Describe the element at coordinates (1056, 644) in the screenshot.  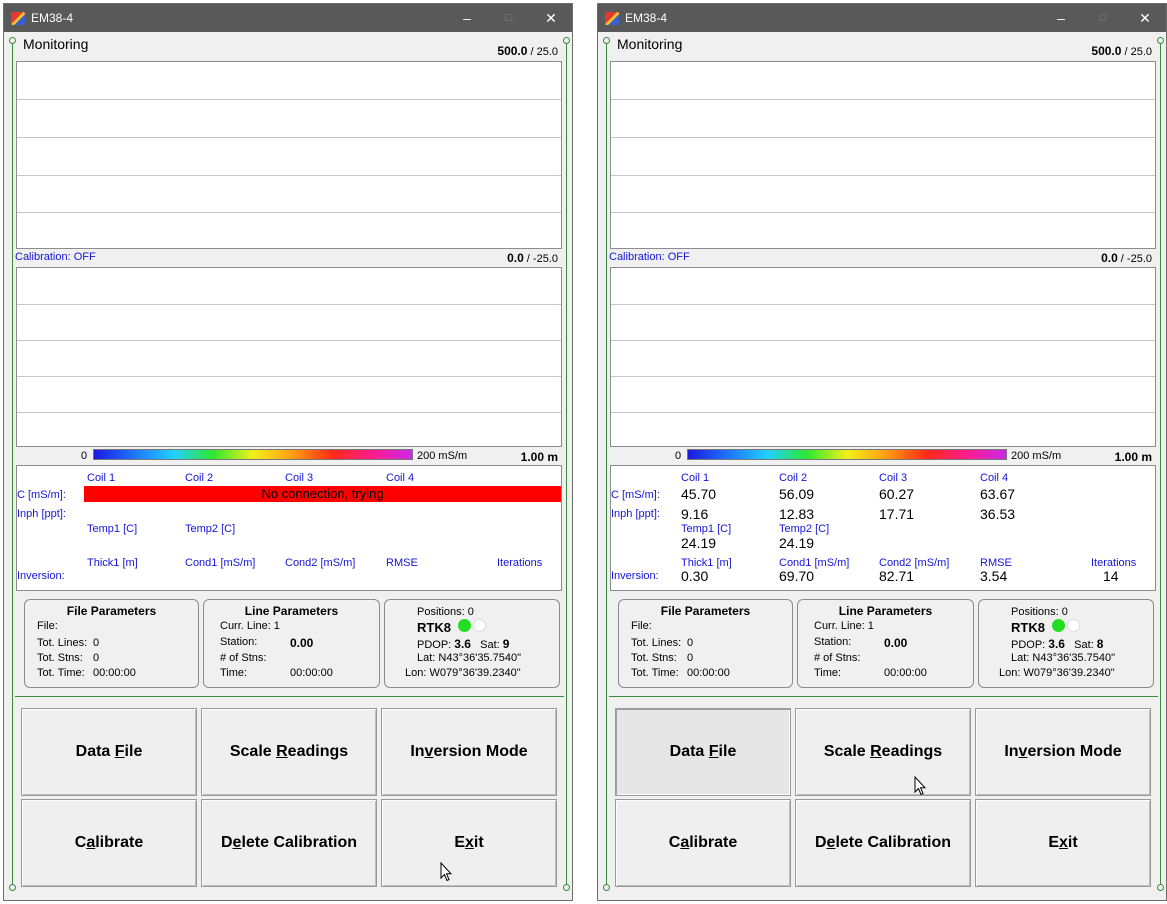
I see `pdop-value: 3.6` at that location.